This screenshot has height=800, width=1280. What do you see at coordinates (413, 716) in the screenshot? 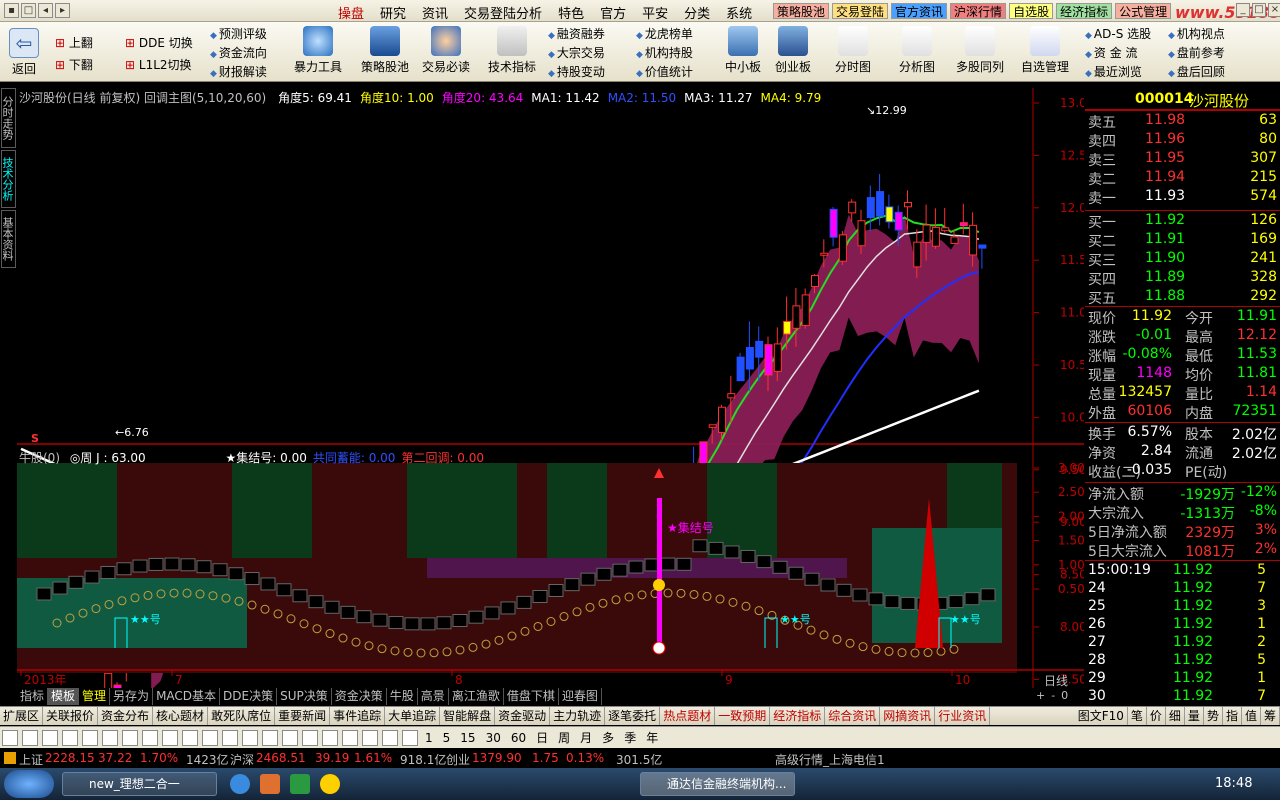
I see `function-tab-7: 大单追踪` at bounding box center [413, 716].